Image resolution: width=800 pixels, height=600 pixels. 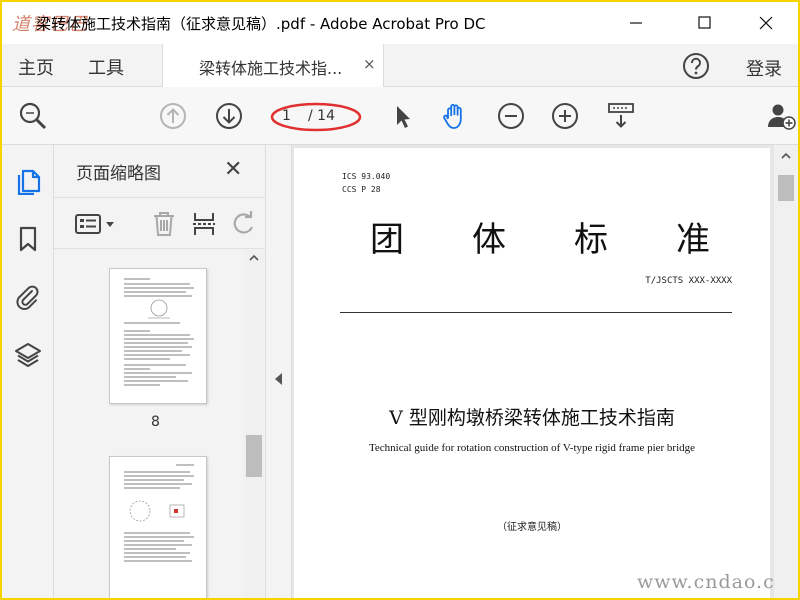 I want to click on add-user-icon, so click(x=782, y=117).